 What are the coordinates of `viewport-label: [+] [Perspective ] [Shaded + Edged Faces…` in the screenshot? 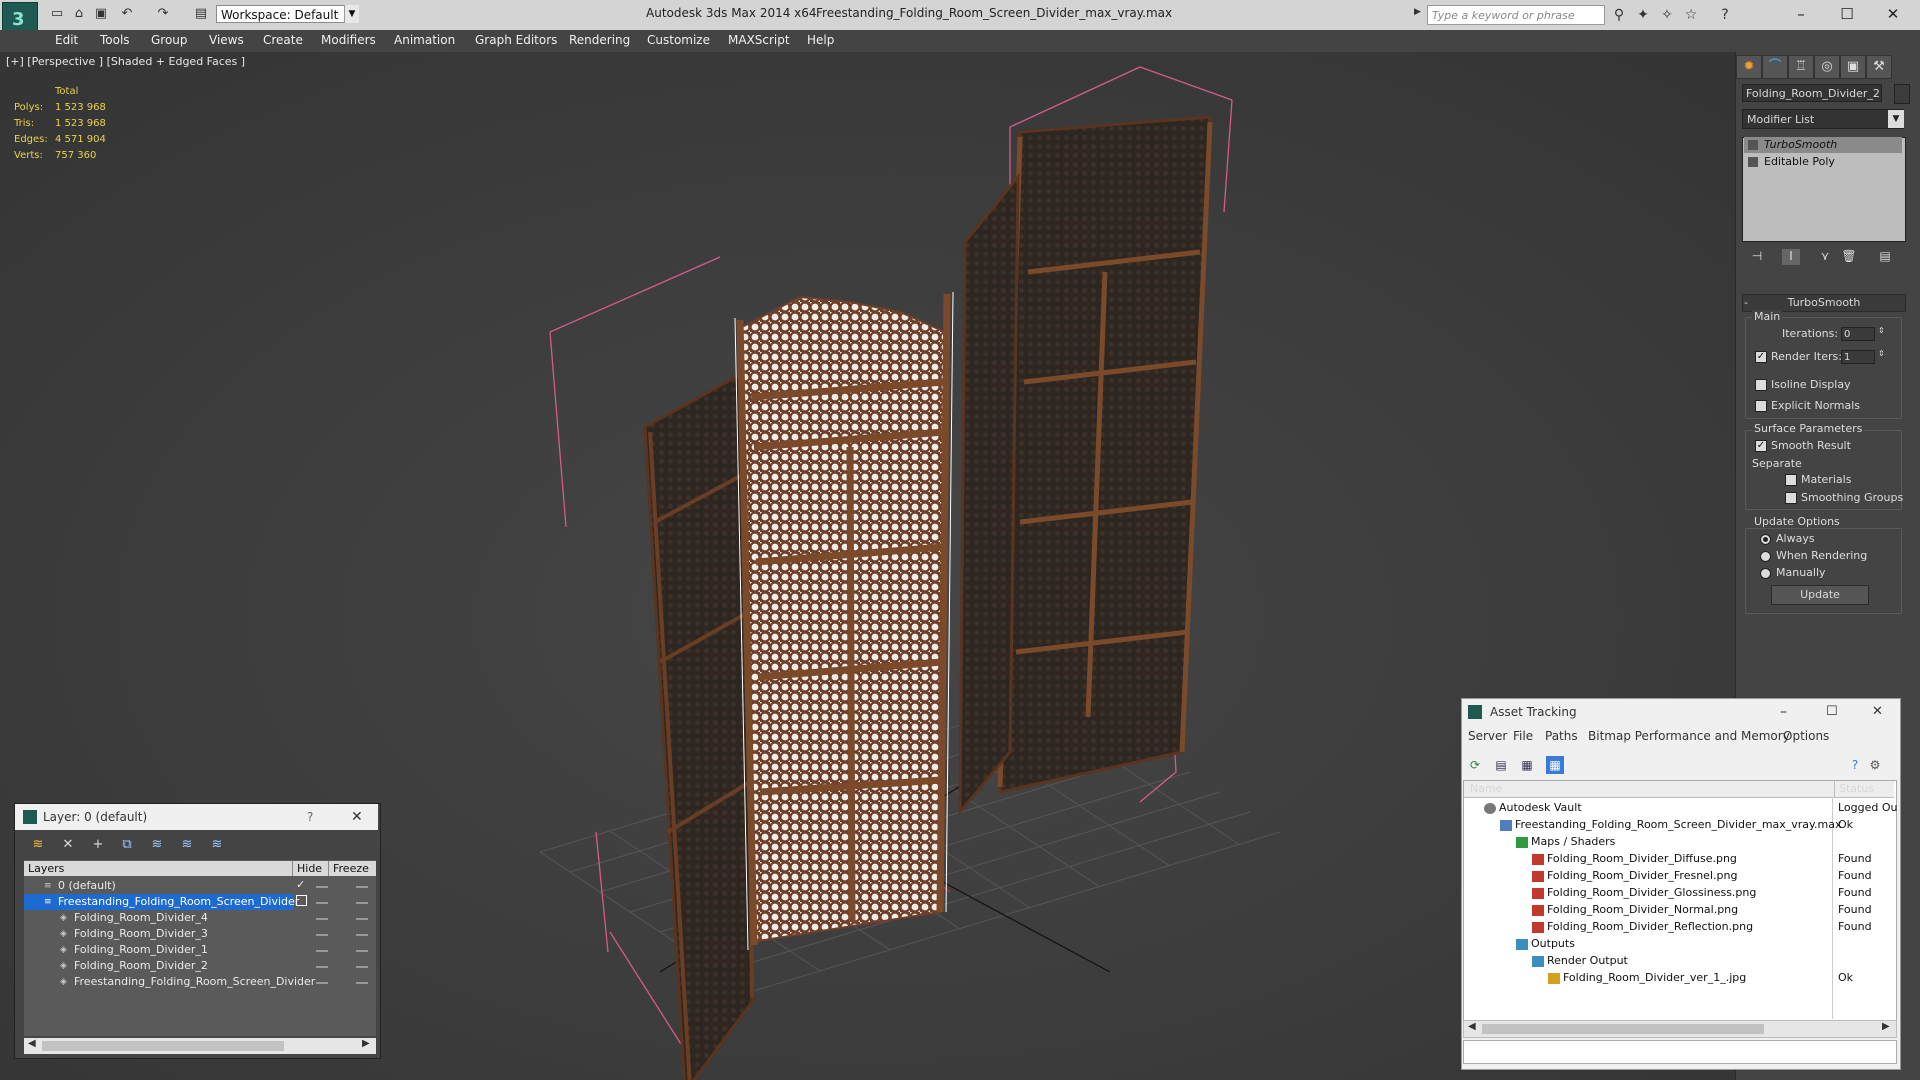 It's located at (125, 61).